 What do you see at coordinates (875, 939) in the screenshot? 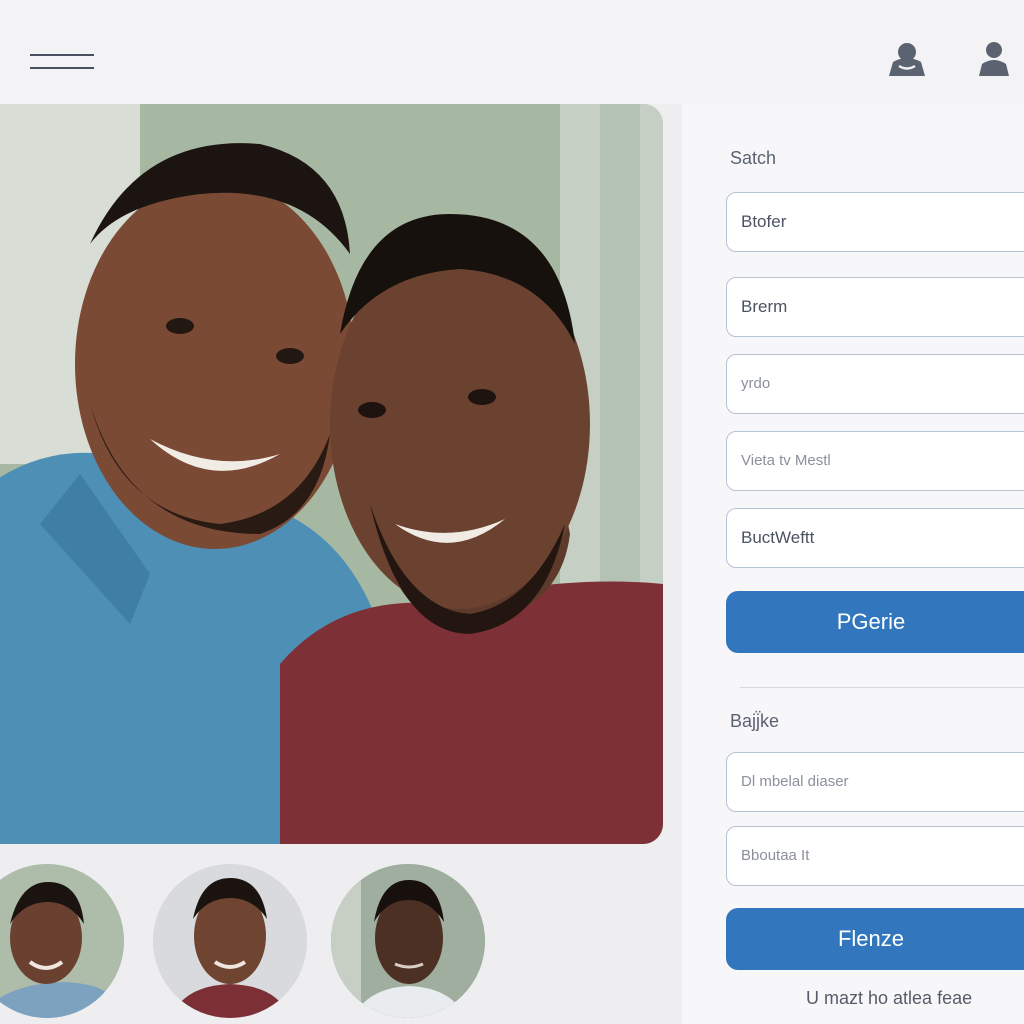
I see `secondary-submit-button: Flenze` at bounding box center [875, 939].